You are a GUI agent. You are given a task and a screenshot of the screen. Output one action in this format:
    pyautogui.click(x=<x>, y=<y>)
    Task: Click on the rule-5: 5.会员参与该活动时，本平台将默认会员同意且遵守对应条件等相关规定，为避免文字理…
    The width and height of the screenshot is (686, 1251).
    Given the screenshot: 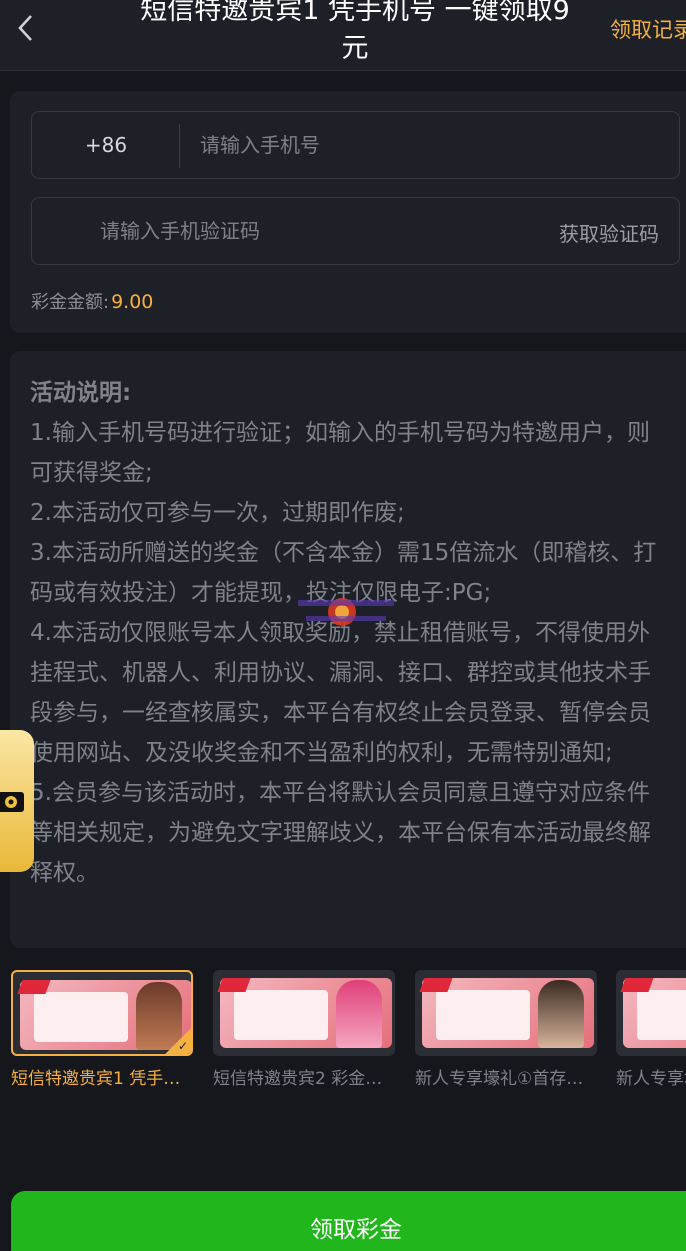 What is the action you would take?
    pyautogui.click(x=340, y=833)
    